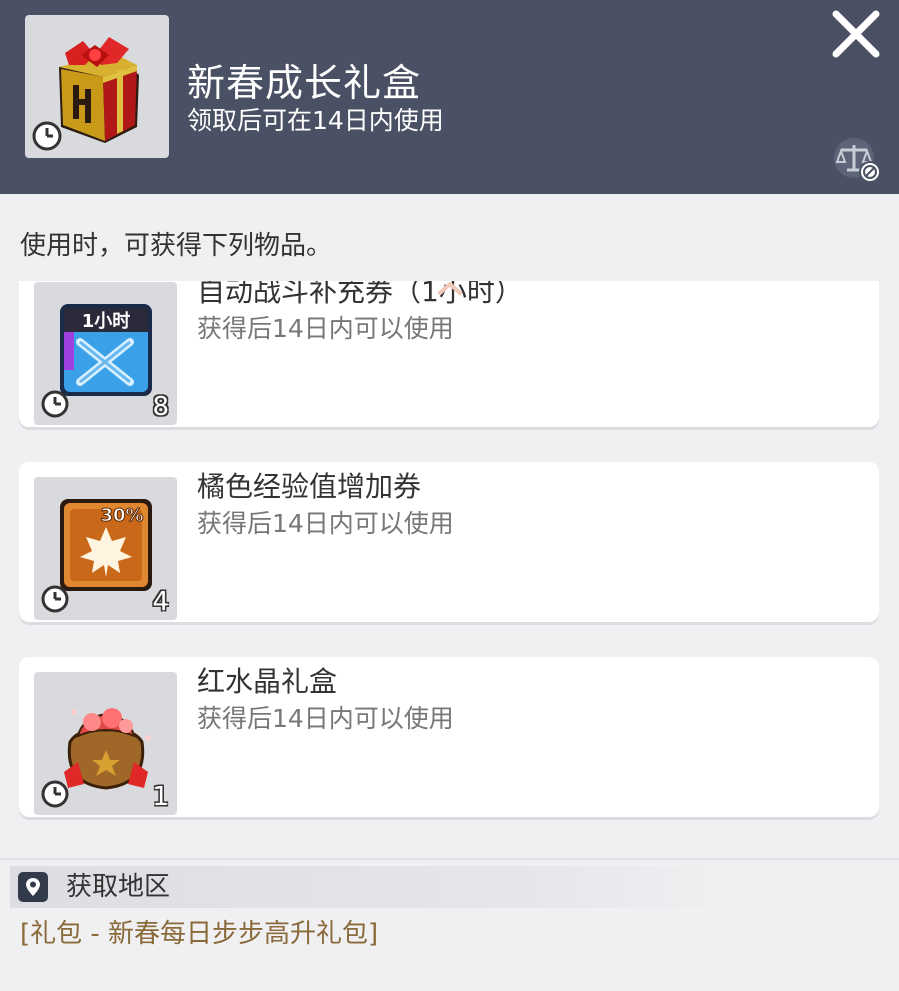 This screenshot has height=991, width=899. What do you see at coordinates (105, 548) in the screenshot?
I see `item-slot: 30% 4` at bounding box center [105, 548].